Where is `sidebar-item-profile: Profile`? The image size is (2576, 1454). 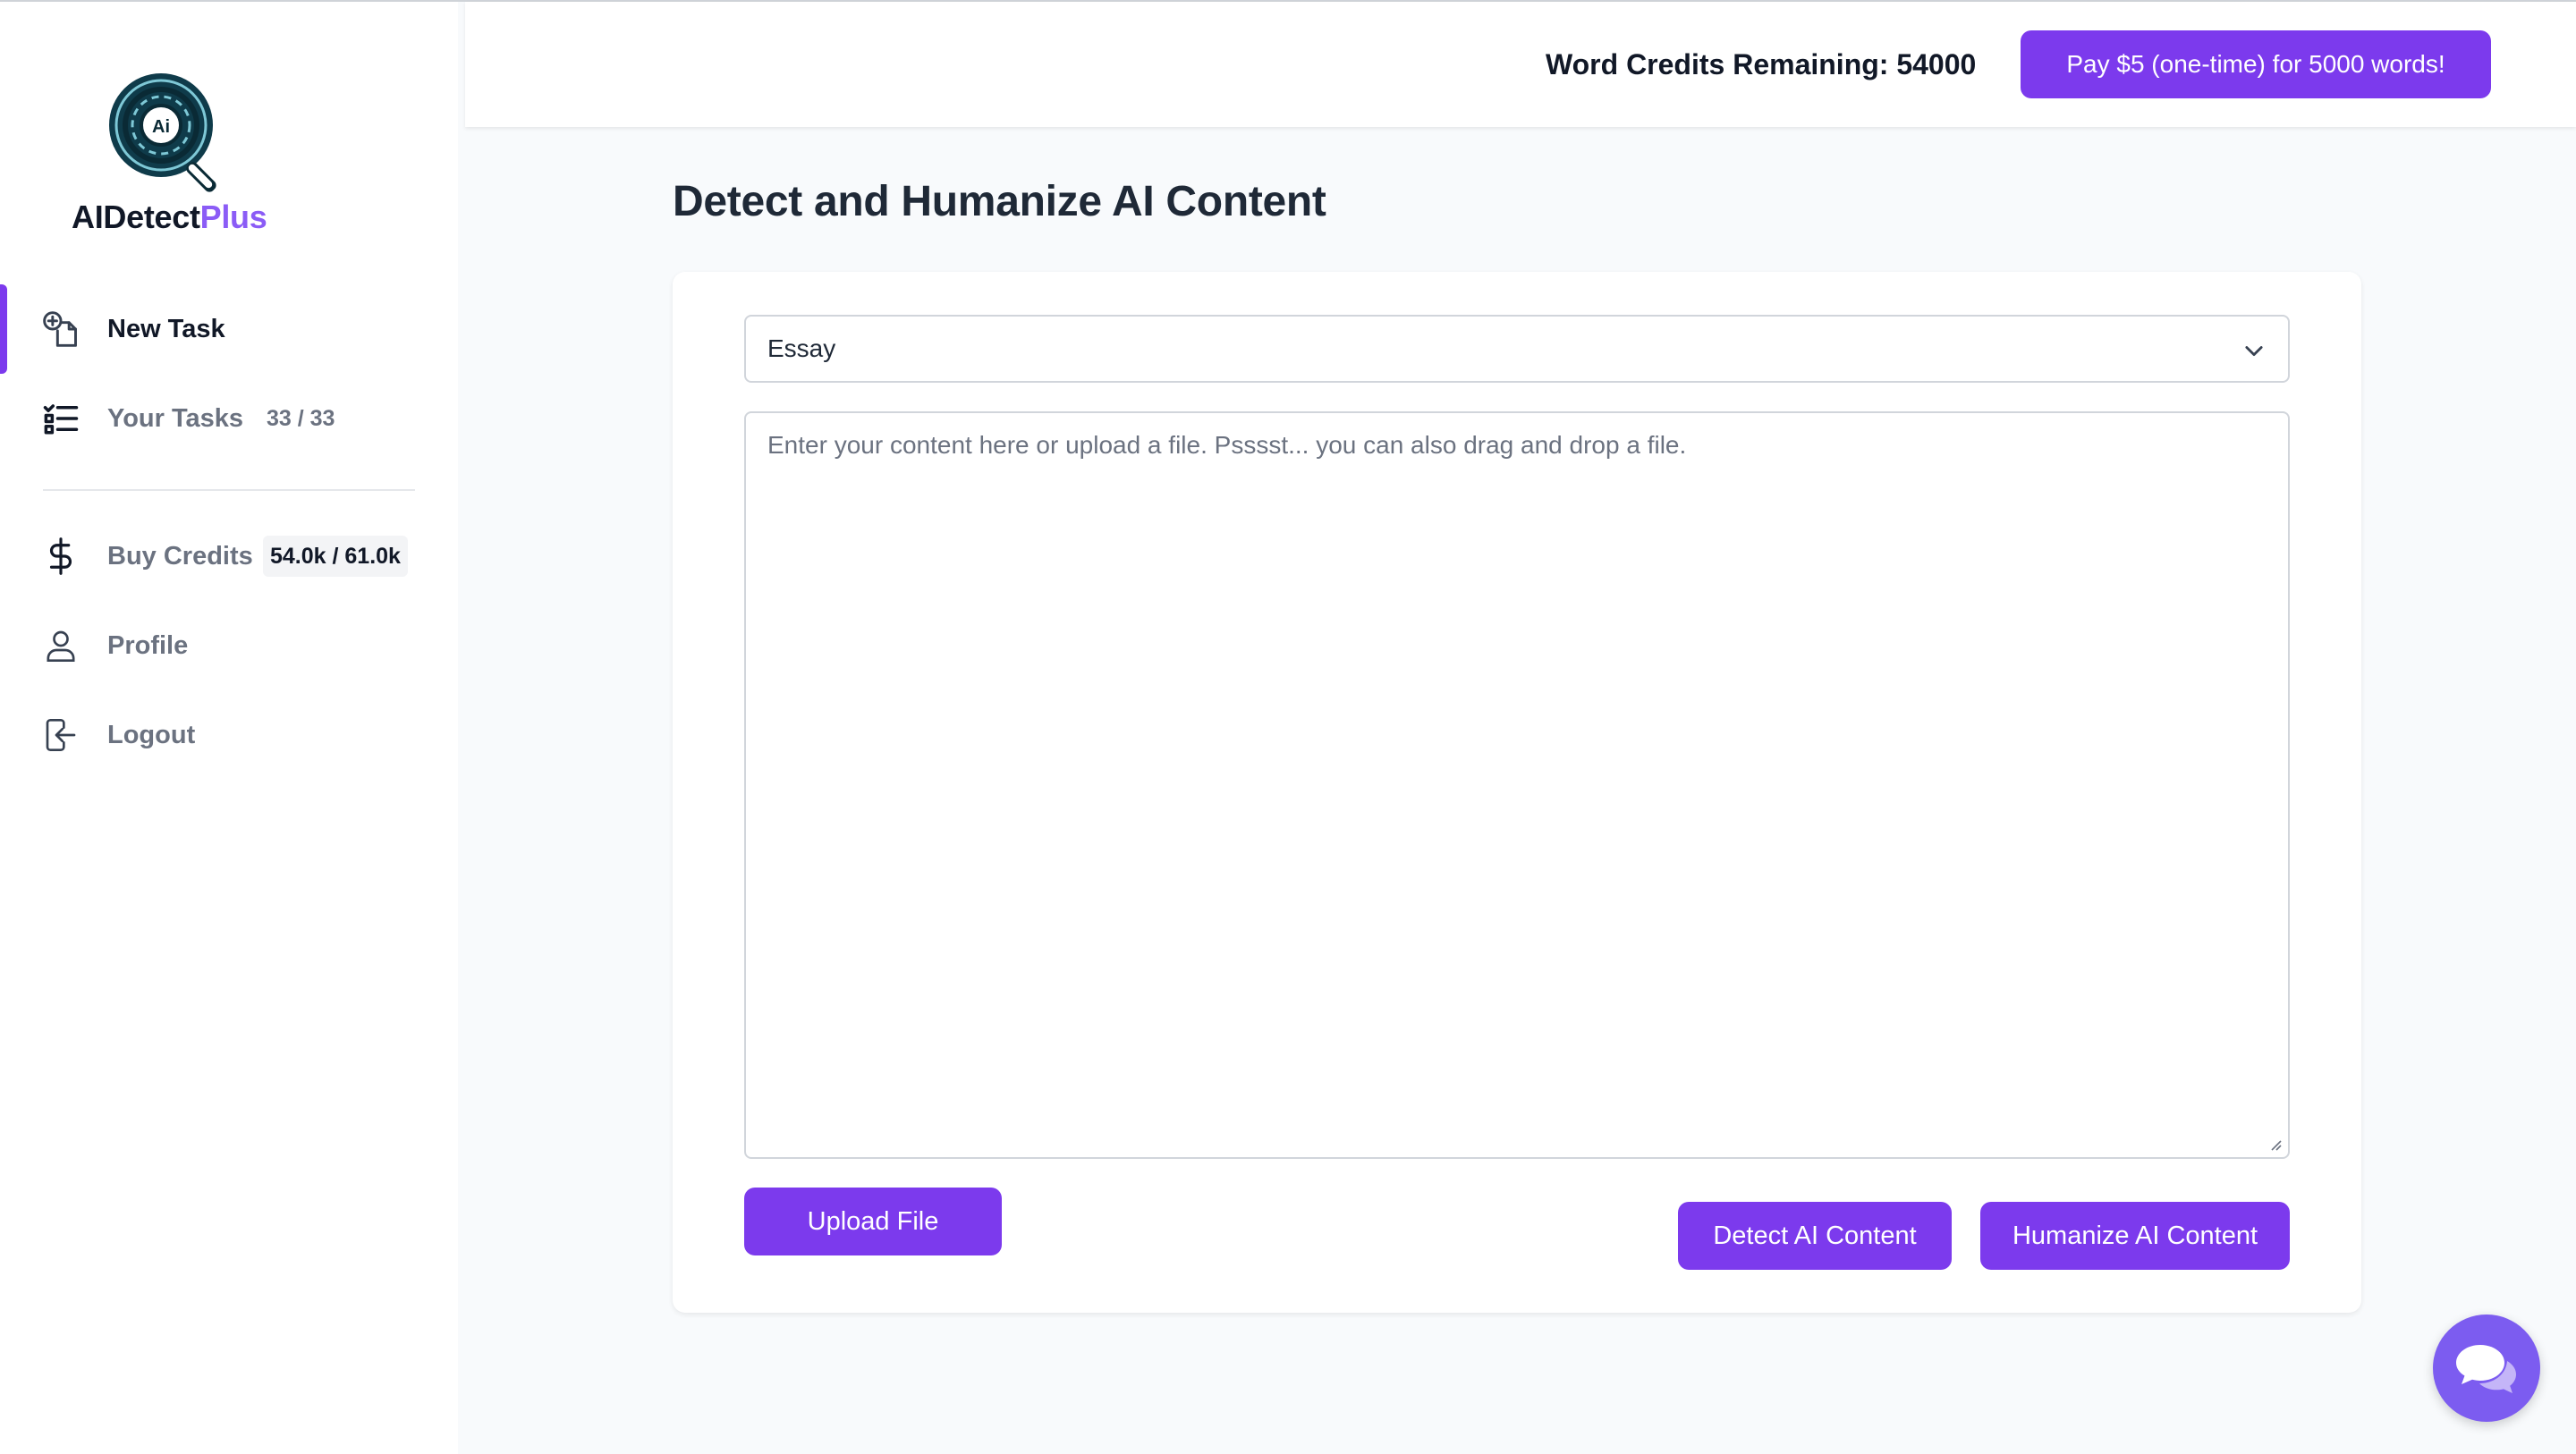 sidebar-item-profile: Profile is located at coordinates (229, 646).